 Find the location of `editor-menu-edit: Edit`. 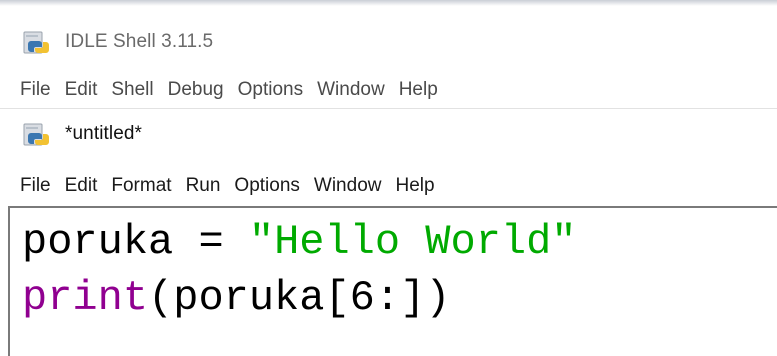

editor-menu-edit: Edit is located at coordinates (81, 186).